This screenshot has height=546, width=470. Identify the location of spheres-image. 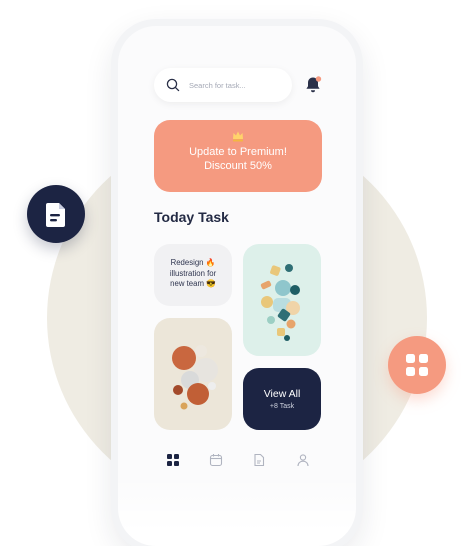
(195, 377).